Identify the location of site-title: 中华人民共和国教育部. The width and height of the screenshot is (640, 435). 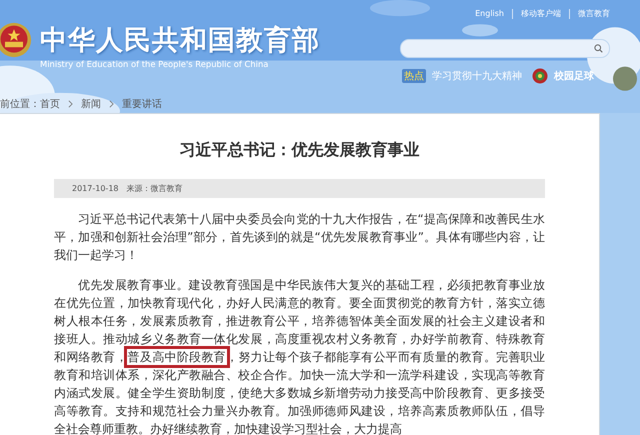
(180, 41).